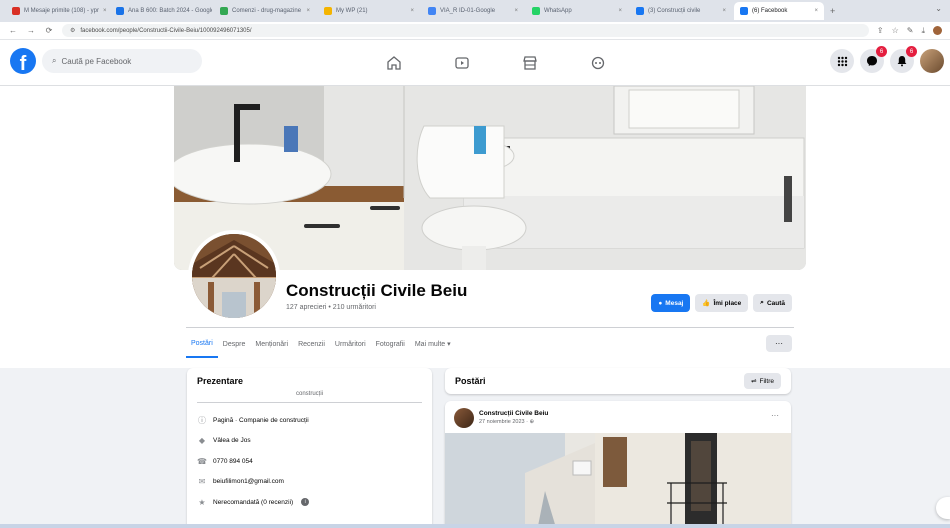 The height and width of the screenshot is (528, 950). Describe the element at coordinates (475, 526) in the screenshot. I see `bottom-strip` at that location.